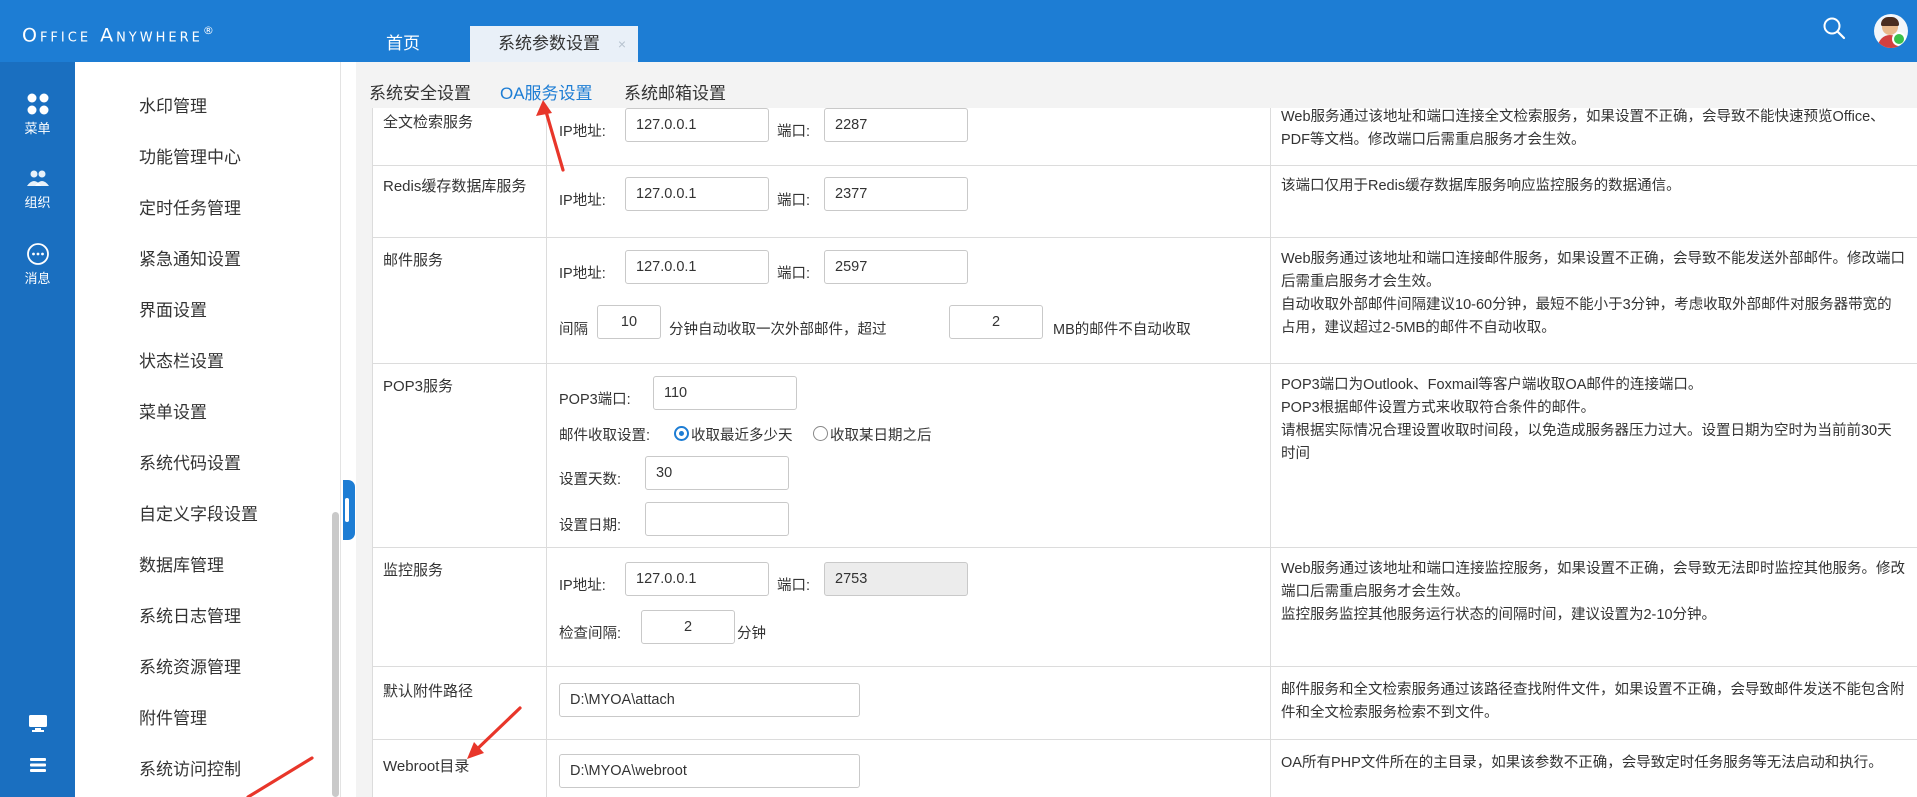 Image resolution: width=1917 pixels, height=797 pixels. Describe the element at coordinates (709, 771) in the screenshot. I see `webroot-path-input: D:\MYOA\webroot` at that location.